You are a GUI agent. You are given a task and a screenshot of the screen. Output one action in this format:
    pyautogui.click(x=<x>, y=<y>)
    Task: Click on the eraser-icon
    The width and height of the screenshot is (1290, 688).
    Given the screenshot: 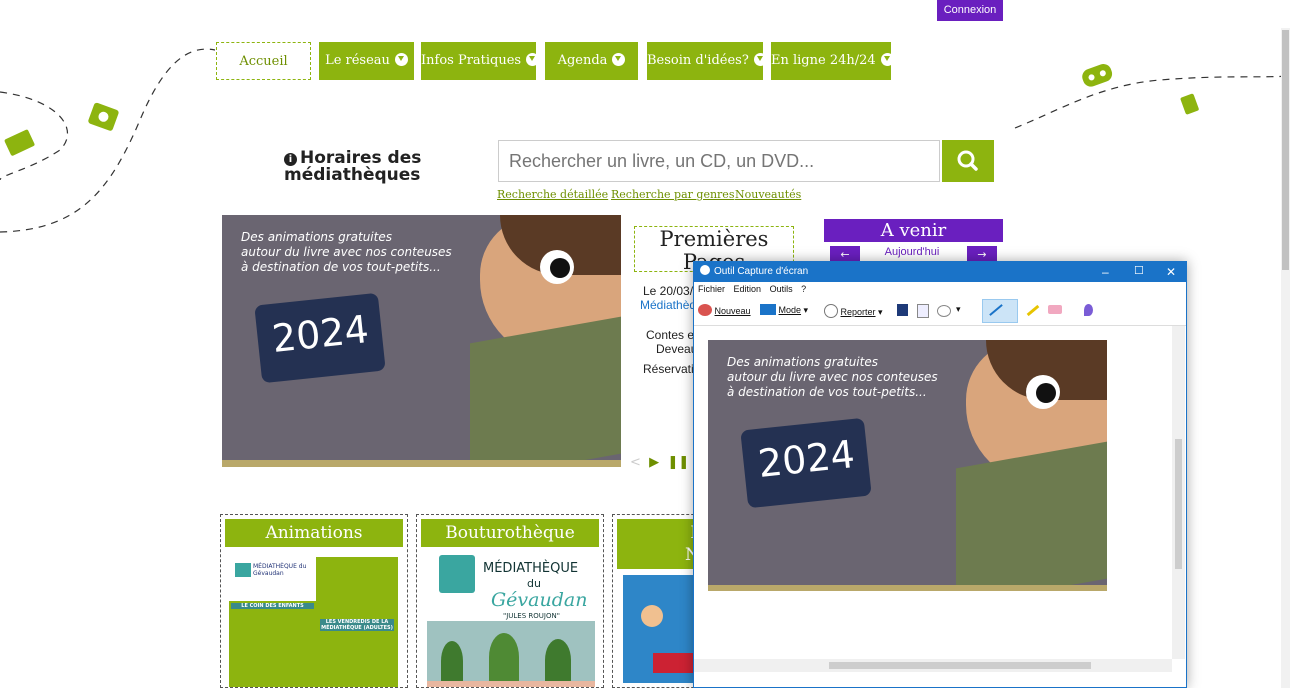 What is the action you would take?
    pyautogui.click(x=1055, y=309)
    